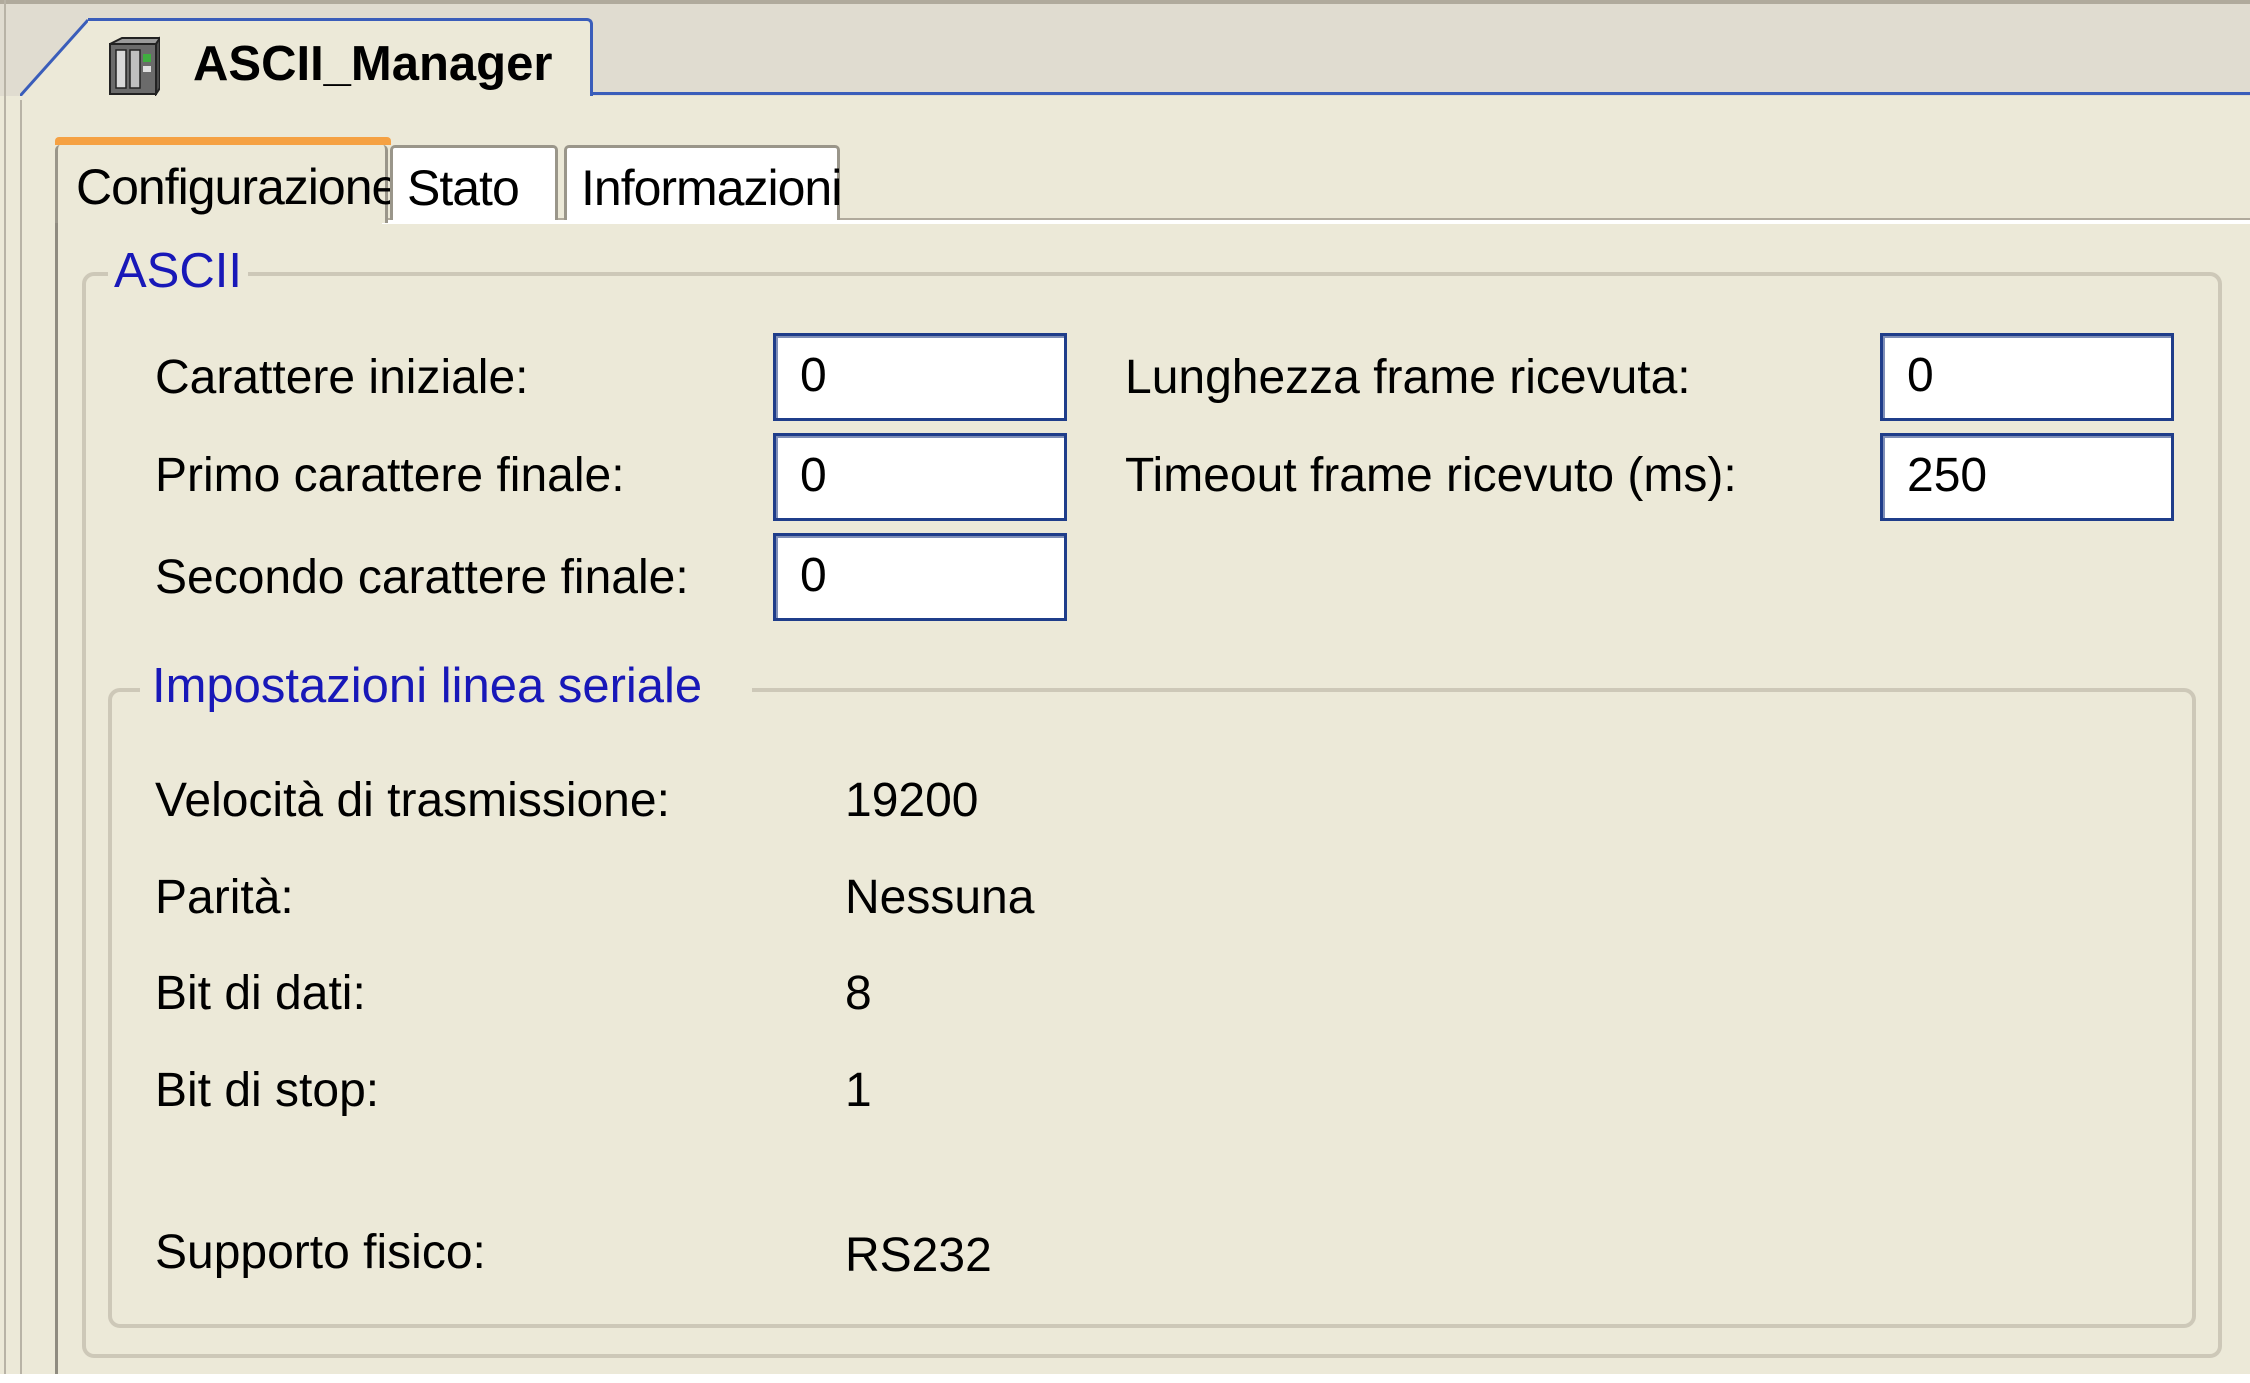 Image resolution: width=2250 pixels, height=1383 pixels. Describe the element at coordinates (224, 897) in the screenshot. I see `parity-label: Parità:` at that location.